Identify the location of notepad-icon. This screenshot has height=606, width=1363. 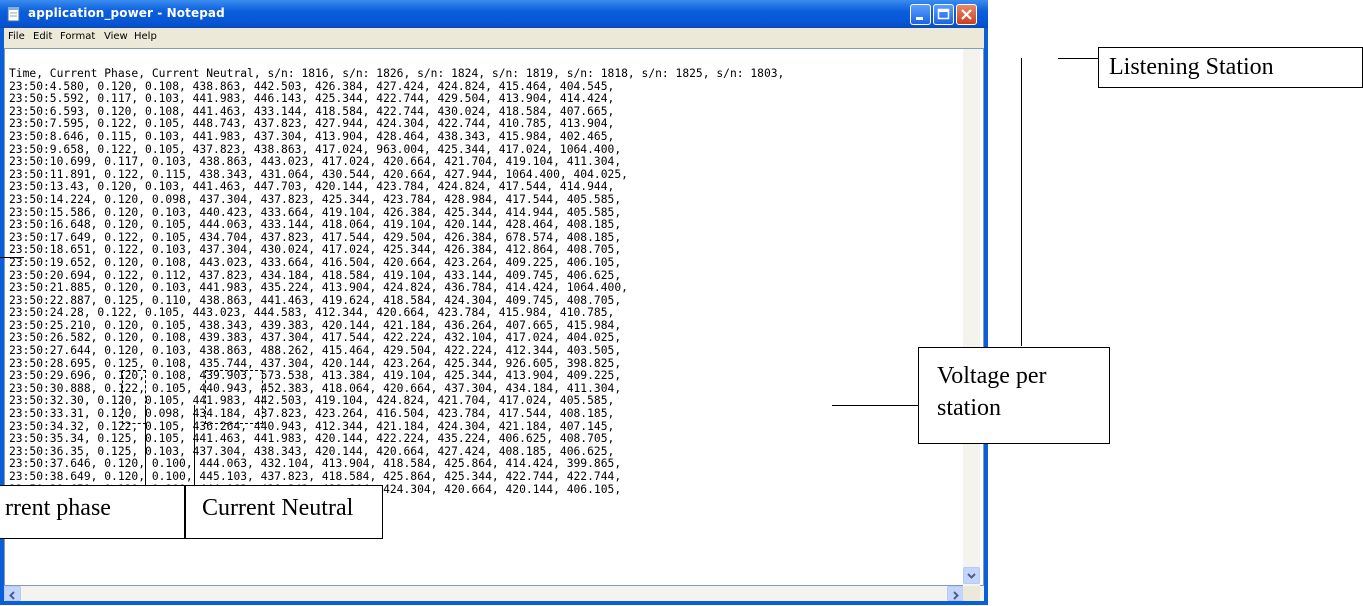
(13, 14).